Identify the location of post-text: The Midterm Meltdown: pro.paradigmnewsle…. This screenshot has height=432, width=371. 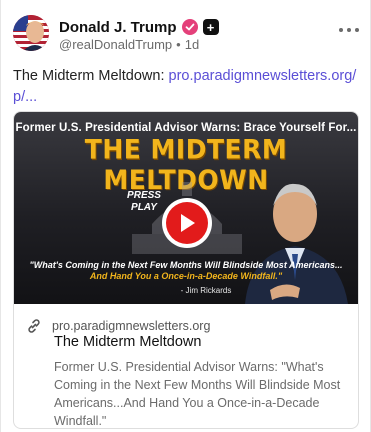
(185, 87).